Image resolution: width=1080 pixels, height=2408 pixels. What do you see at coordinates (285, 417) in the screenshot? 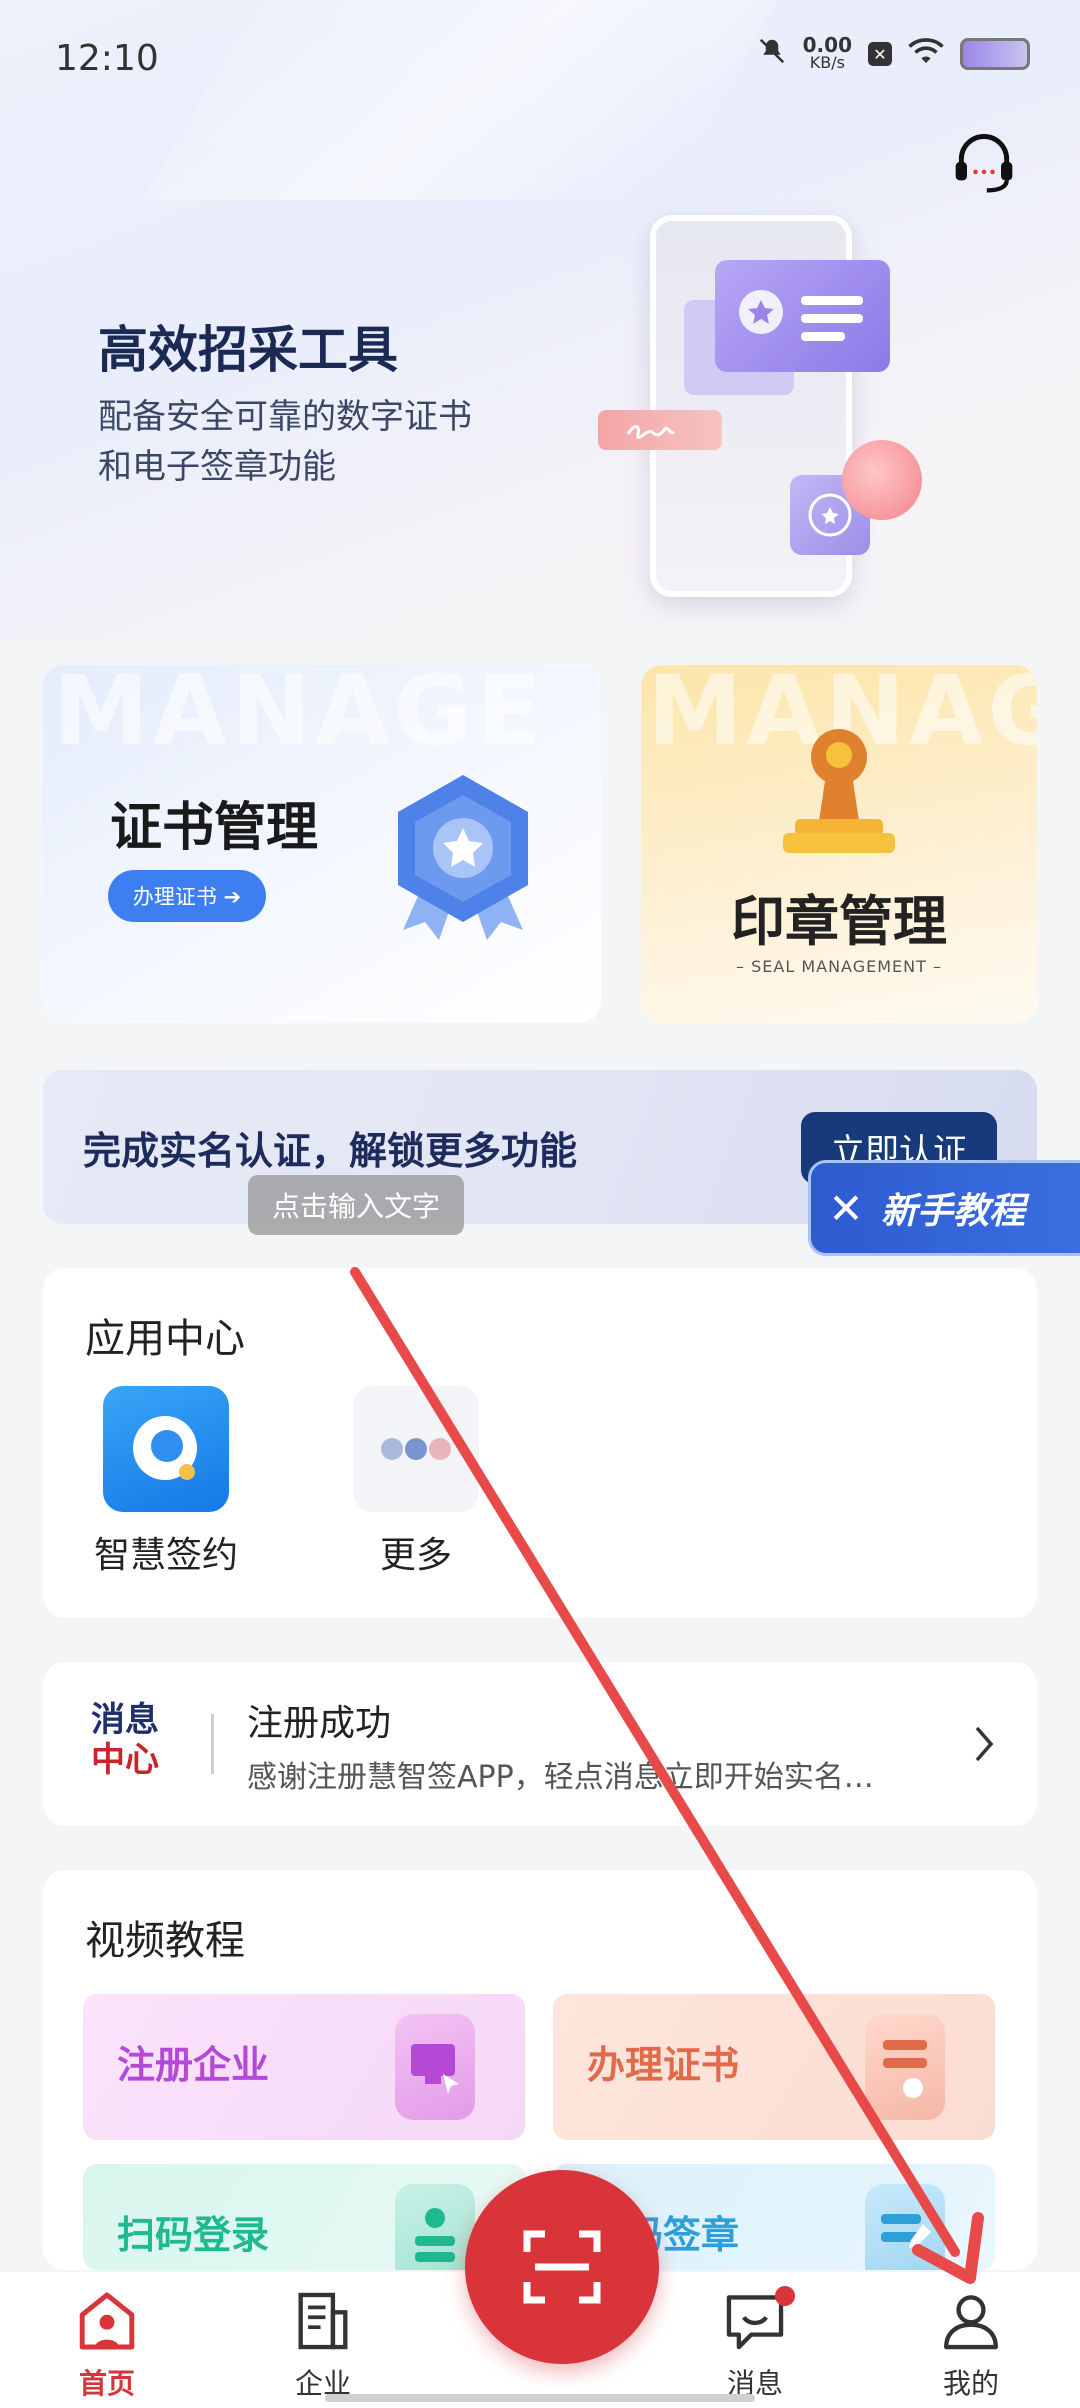
I see `hero-subtitle-line: 配备安全可靠的数字证书` at bounding box center [285, 417].